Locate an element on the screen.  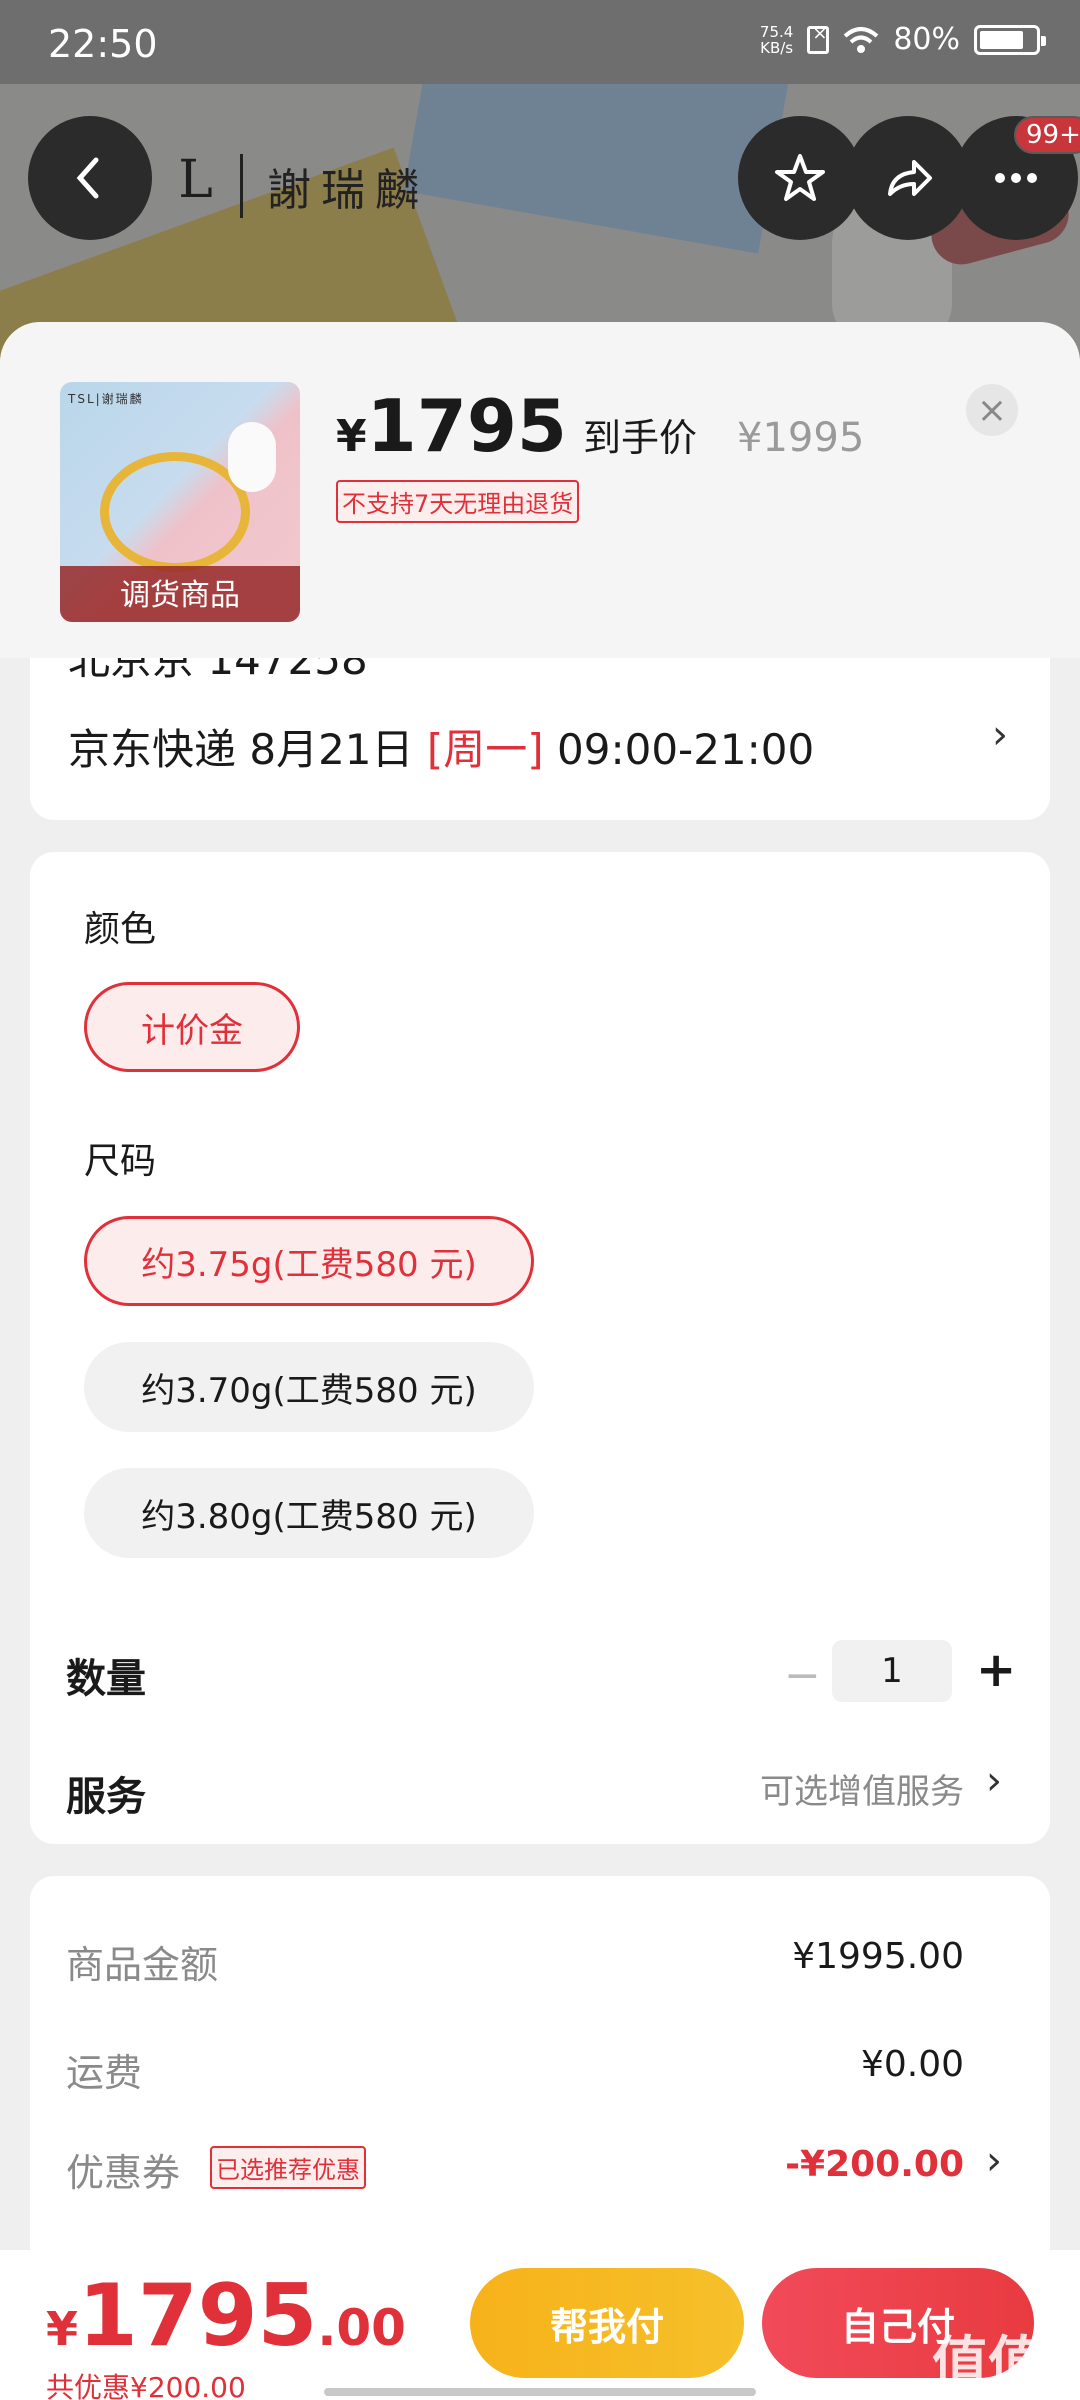
share-button is located at coordinates (908, 178).